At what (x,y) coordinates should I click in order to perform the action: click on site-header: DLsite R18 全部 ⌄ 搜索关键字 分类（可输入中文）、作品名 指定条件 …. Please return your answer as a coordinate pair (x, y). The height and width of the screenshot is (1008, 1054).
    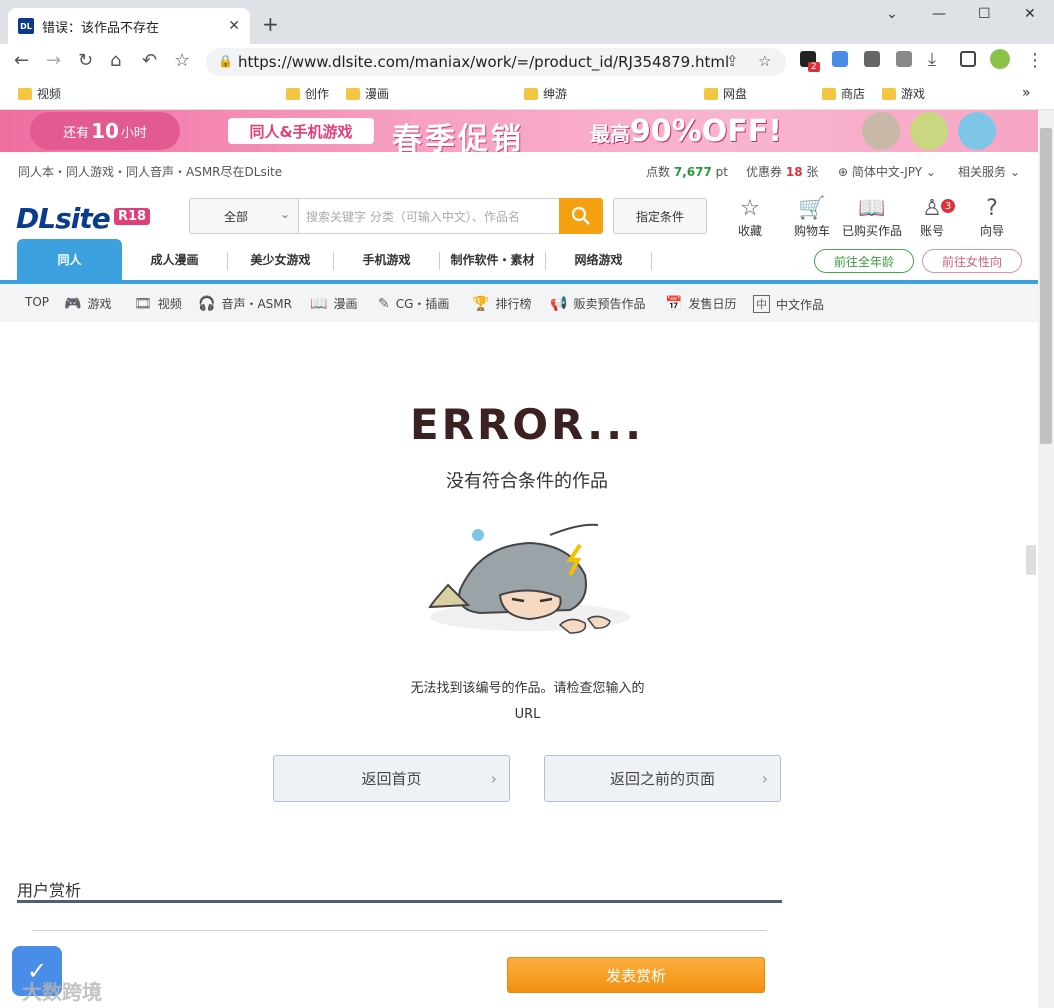
    Looking at the image, I should click on (519, 215).